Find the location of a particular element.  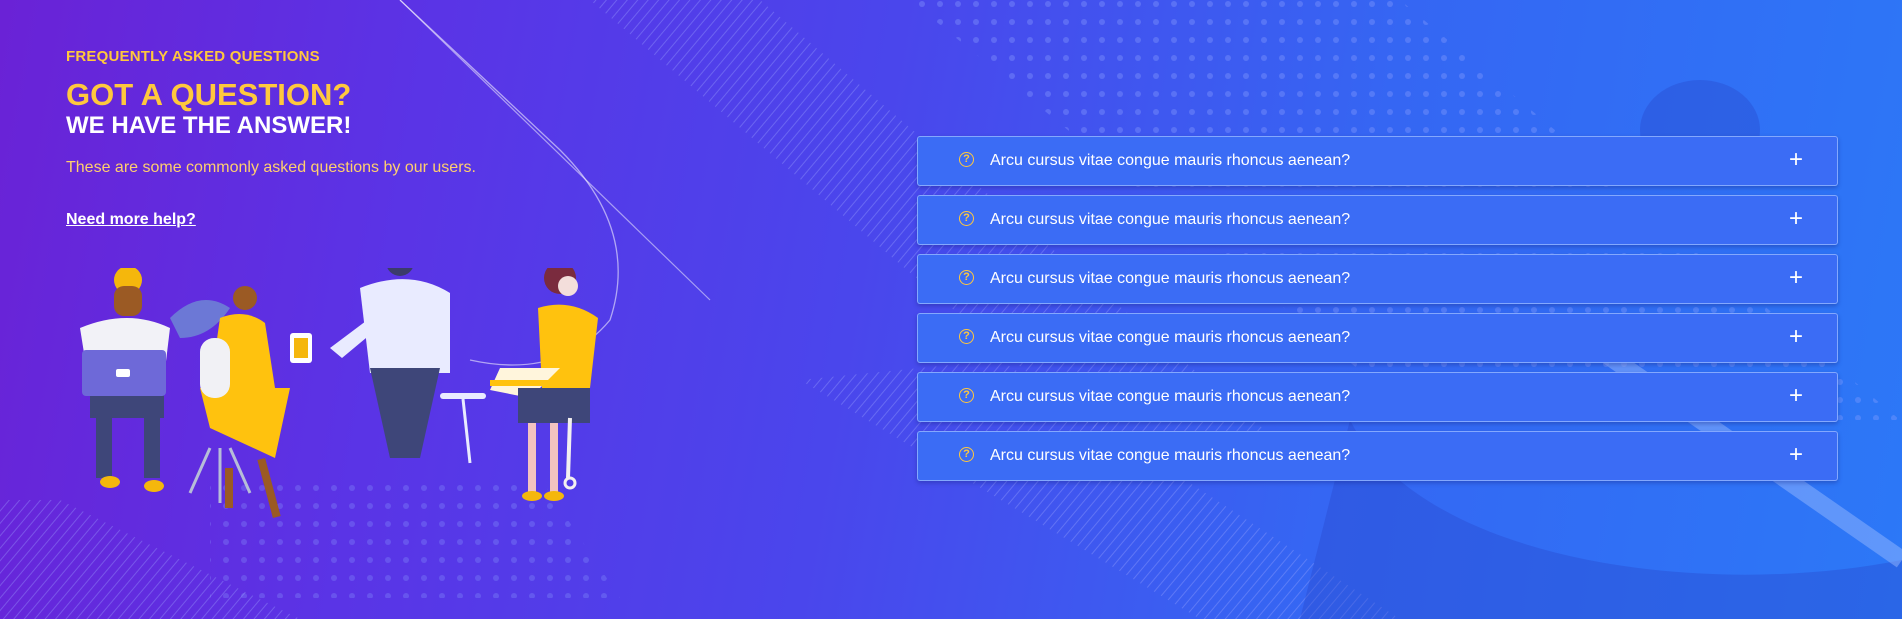

eyebrow-text: FREQUENTLY ASKED QUESTIONS is located at coordinates (193, 56).